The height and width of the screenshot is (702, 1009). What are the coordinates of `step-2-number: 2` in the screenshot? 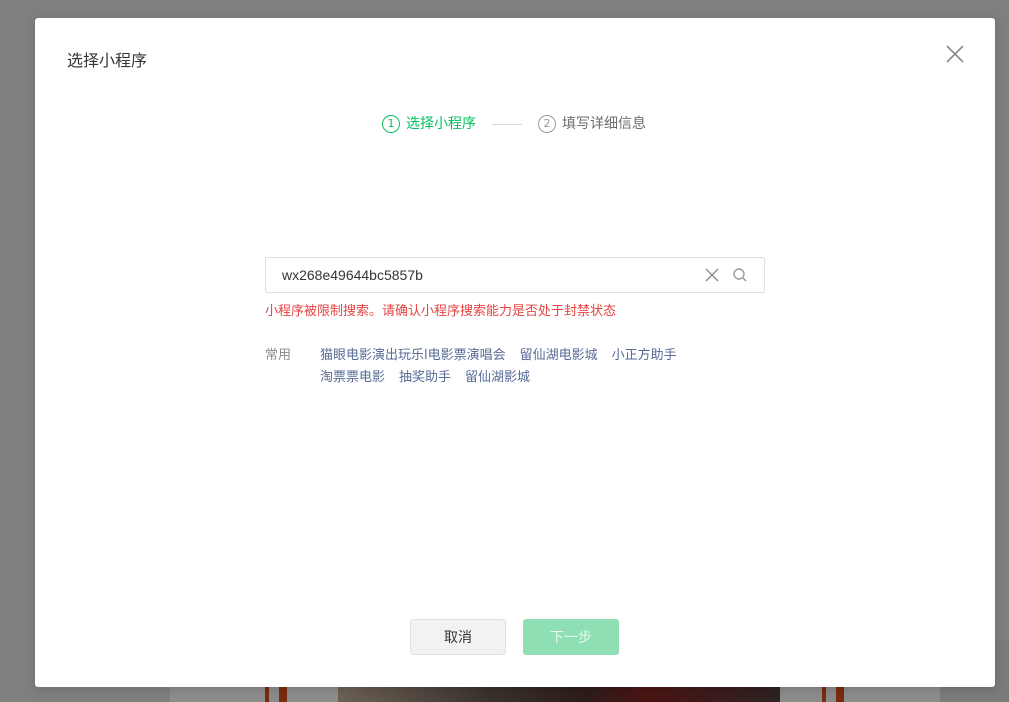 It's located at (547, 124).